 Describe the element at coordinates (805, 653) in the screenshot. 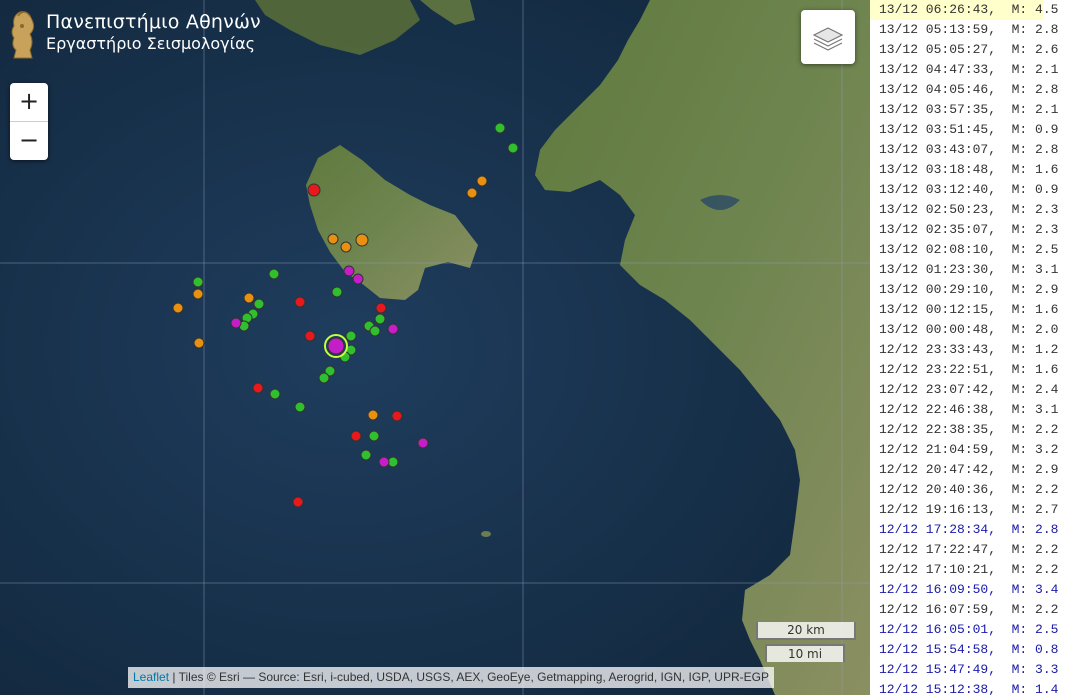

I see `scale-mi: 10 mi` at that location.